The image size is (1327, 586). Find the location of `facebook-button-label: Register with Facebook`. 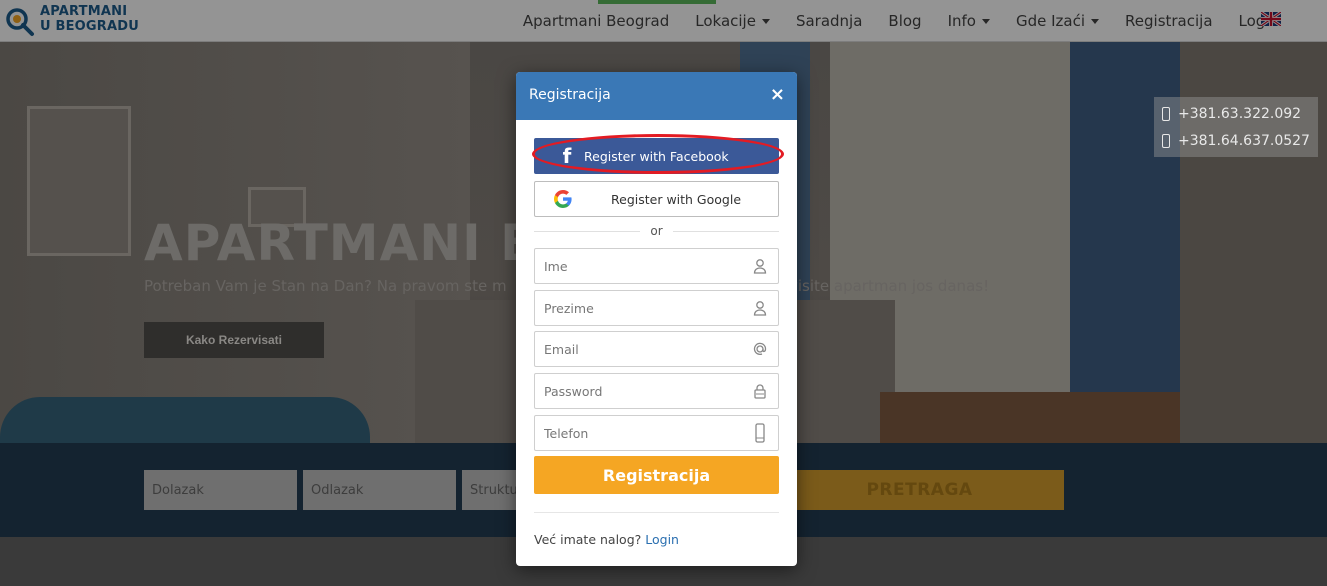

facebook-button-label: Register with Facebook is located at coordinates (656, 156).